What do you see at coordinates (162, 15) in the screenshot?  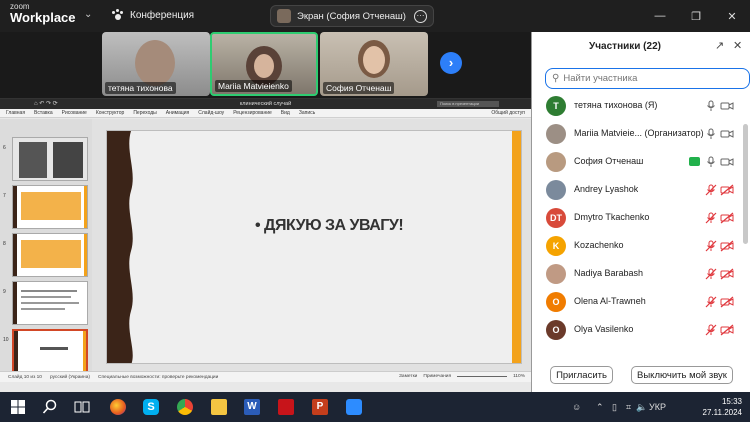 I see `meeting-label: Конференция` at bounding box center [162, 15].